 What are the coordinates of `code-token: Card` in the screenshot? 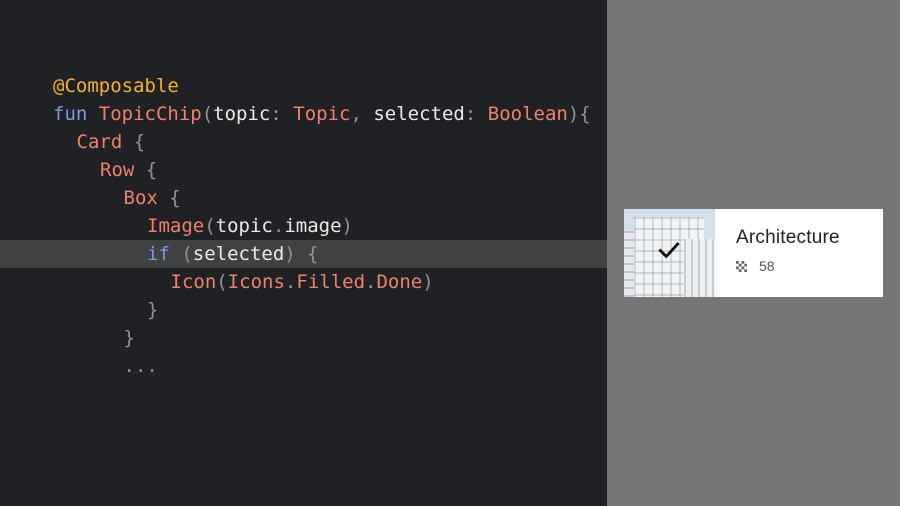 It's located at (99, 142).